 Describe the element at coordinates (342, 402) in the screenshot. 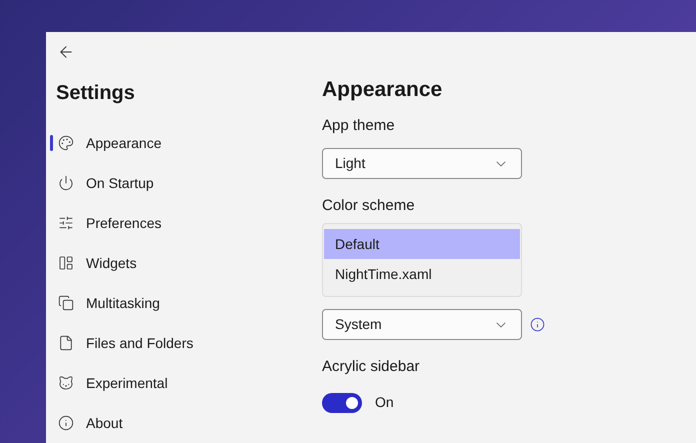

I see `toggle-switch` at that location.